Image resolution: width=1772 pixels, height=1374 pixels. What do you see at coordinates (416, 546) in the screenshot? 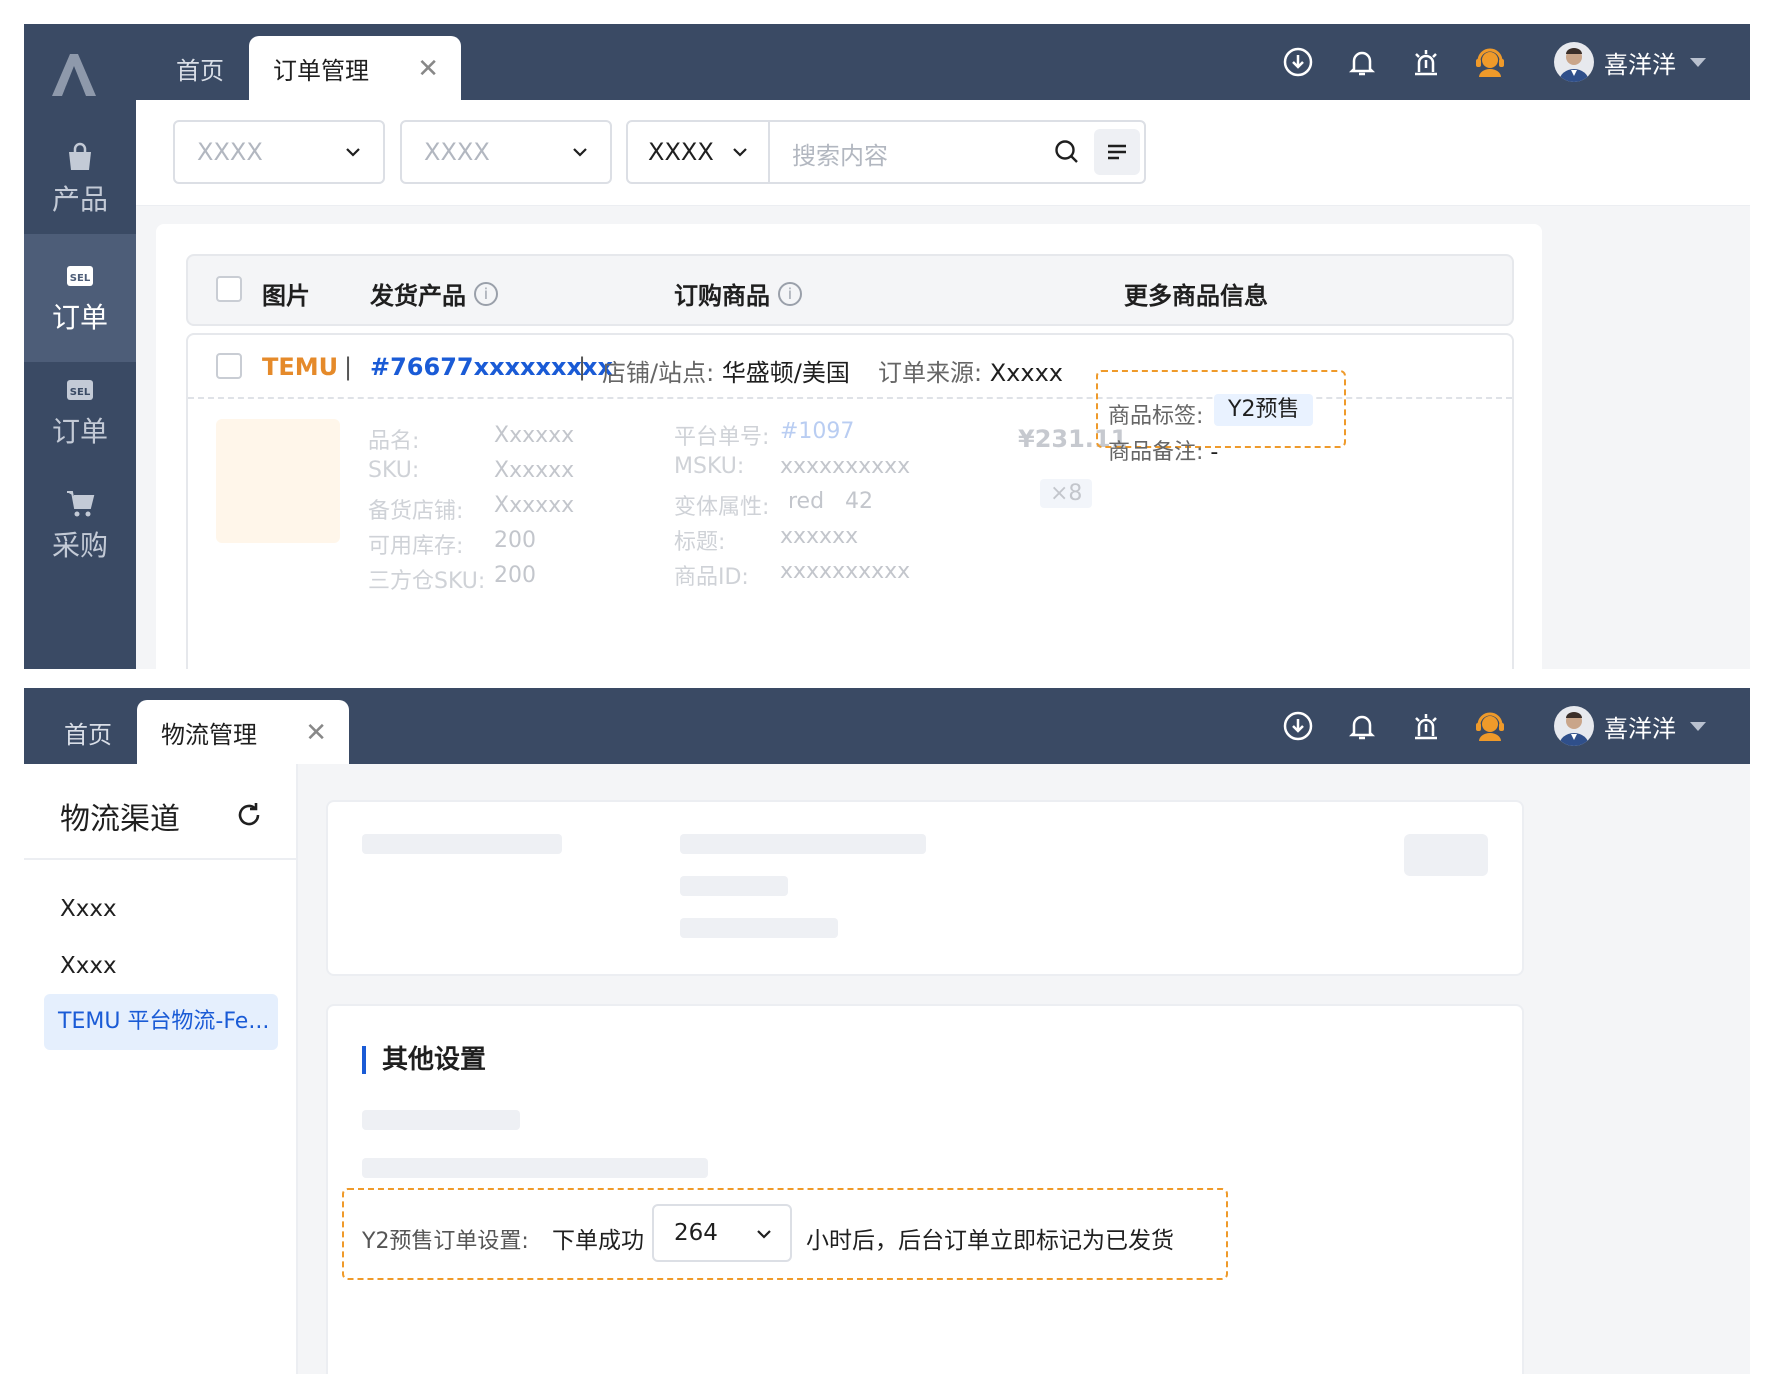
I see `field-label: 可用库存:` at bounding box center [416, 546].